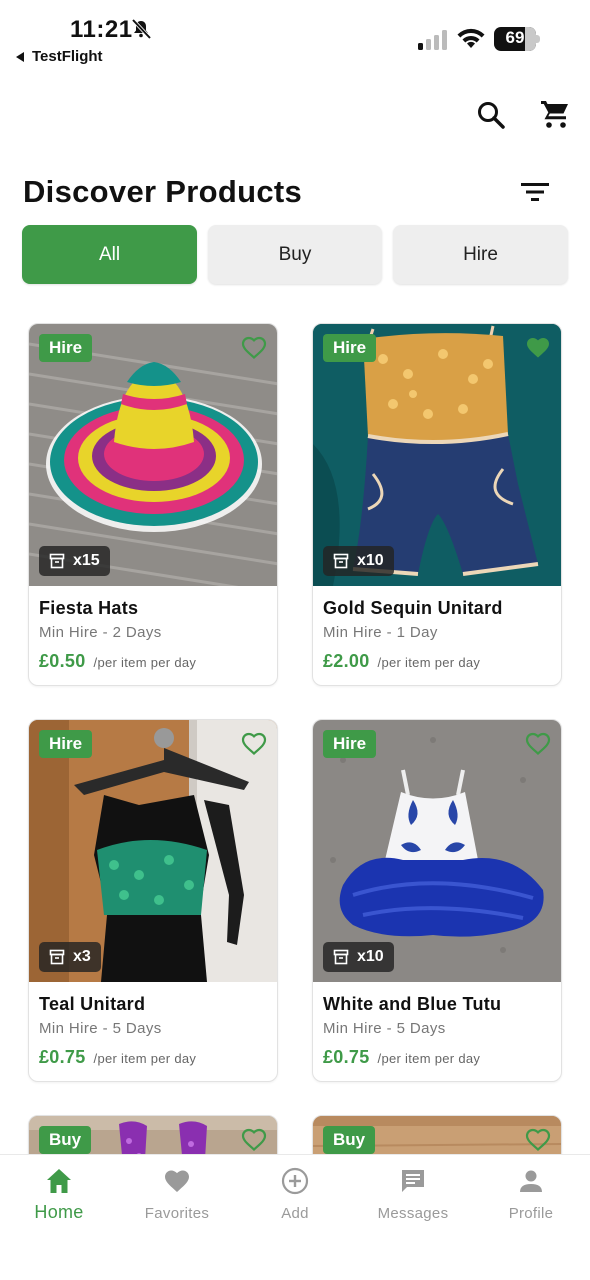  What do you see at coordinates (82, 956) in the screenshot?
I see `quantity-text: x3` at bounding box center [82, 956].